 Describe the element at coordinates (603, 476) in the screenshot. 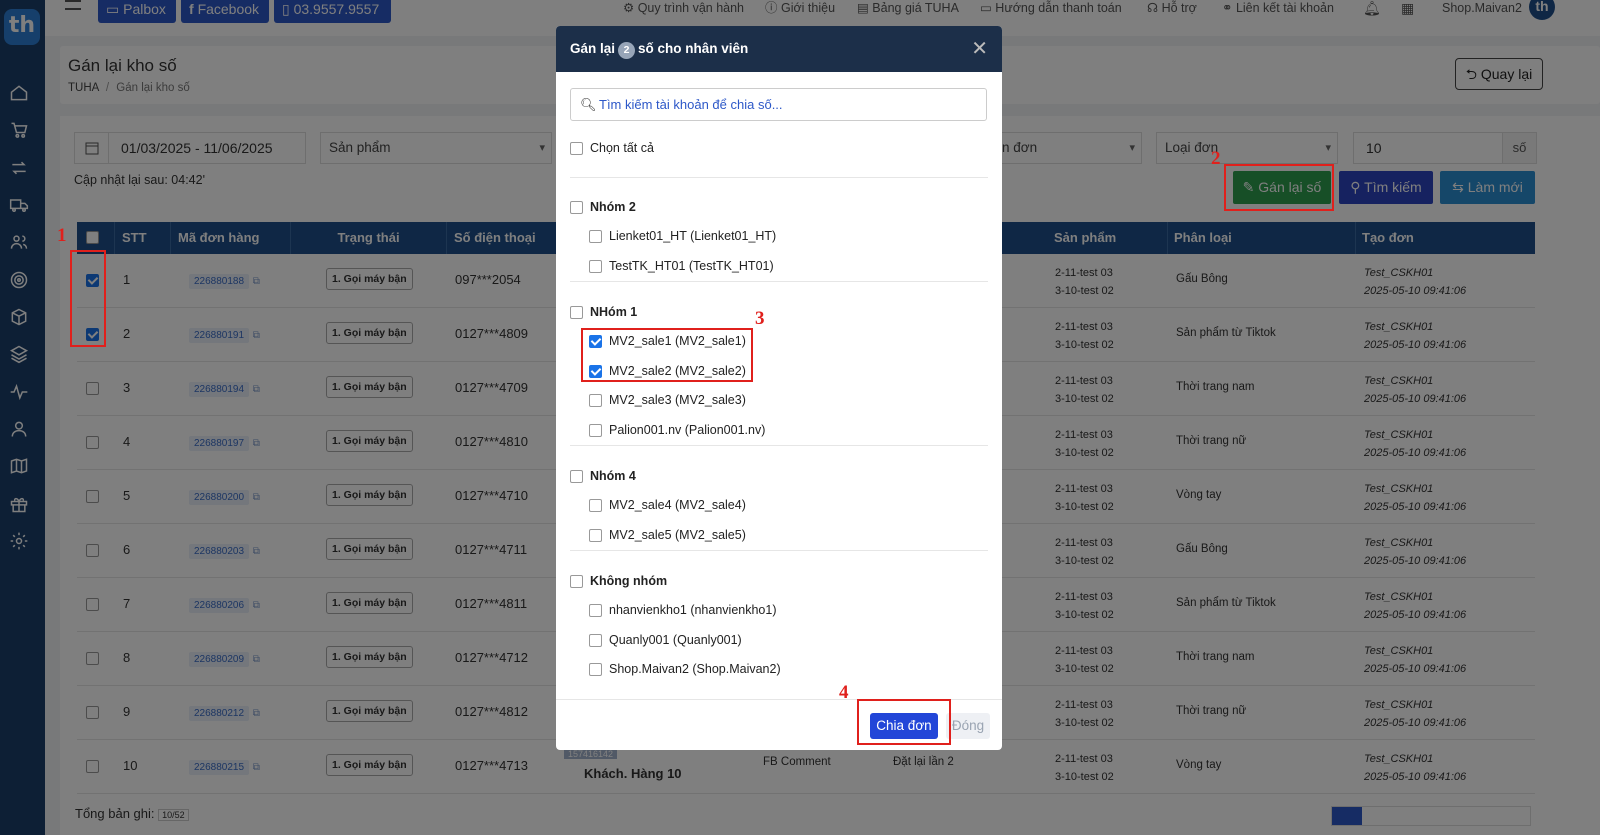

I see `account-group: Nhóm 4` at that location.